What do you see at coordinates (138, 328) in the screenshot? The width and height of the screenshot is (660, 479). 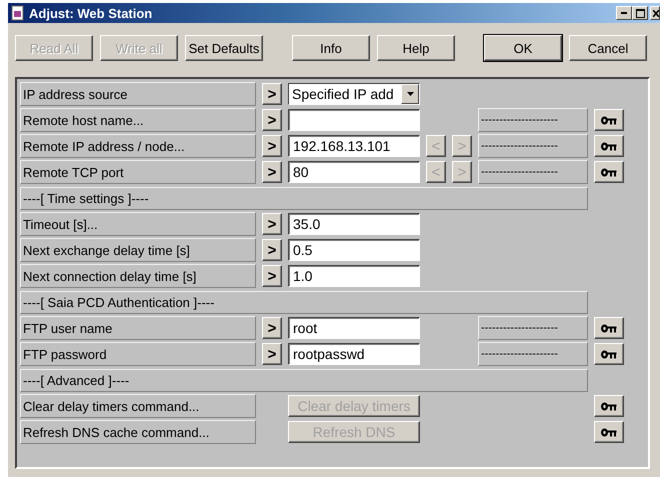 I see `setting-label: FTP user name` at bounding box center [138, 328].